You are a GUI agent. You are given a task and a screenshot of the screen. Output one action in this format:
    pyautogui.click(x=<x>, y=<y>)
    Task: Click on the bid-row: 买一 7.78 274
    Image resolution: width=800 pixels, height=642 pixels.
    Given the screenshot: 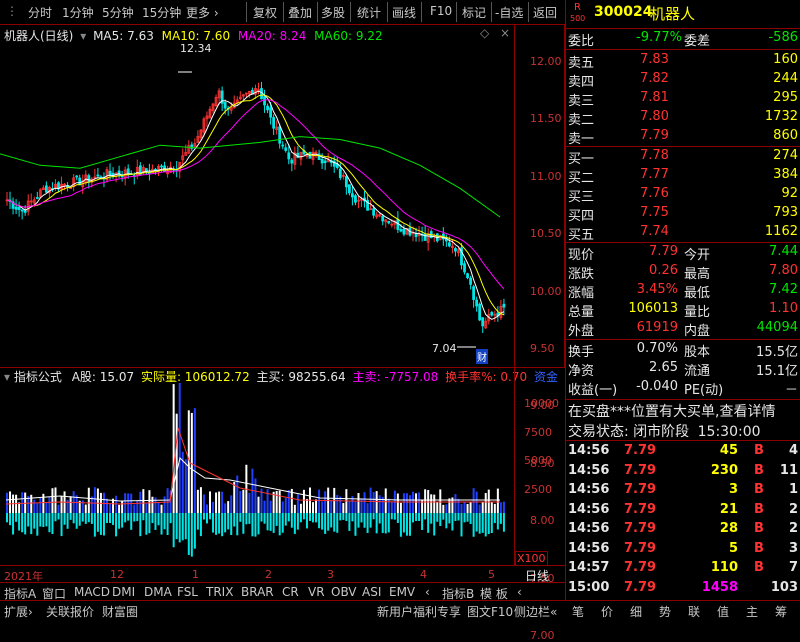 What is the action you would take?
    pyautogui.click(x=683, y=157)
    